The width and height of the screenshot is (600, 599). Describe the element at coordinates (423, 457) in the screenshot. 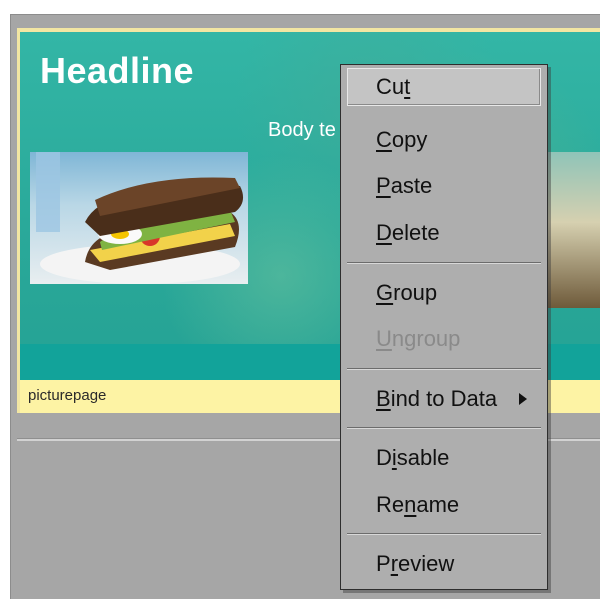

I see `menu-item-disable-text-b: sable` at that location.